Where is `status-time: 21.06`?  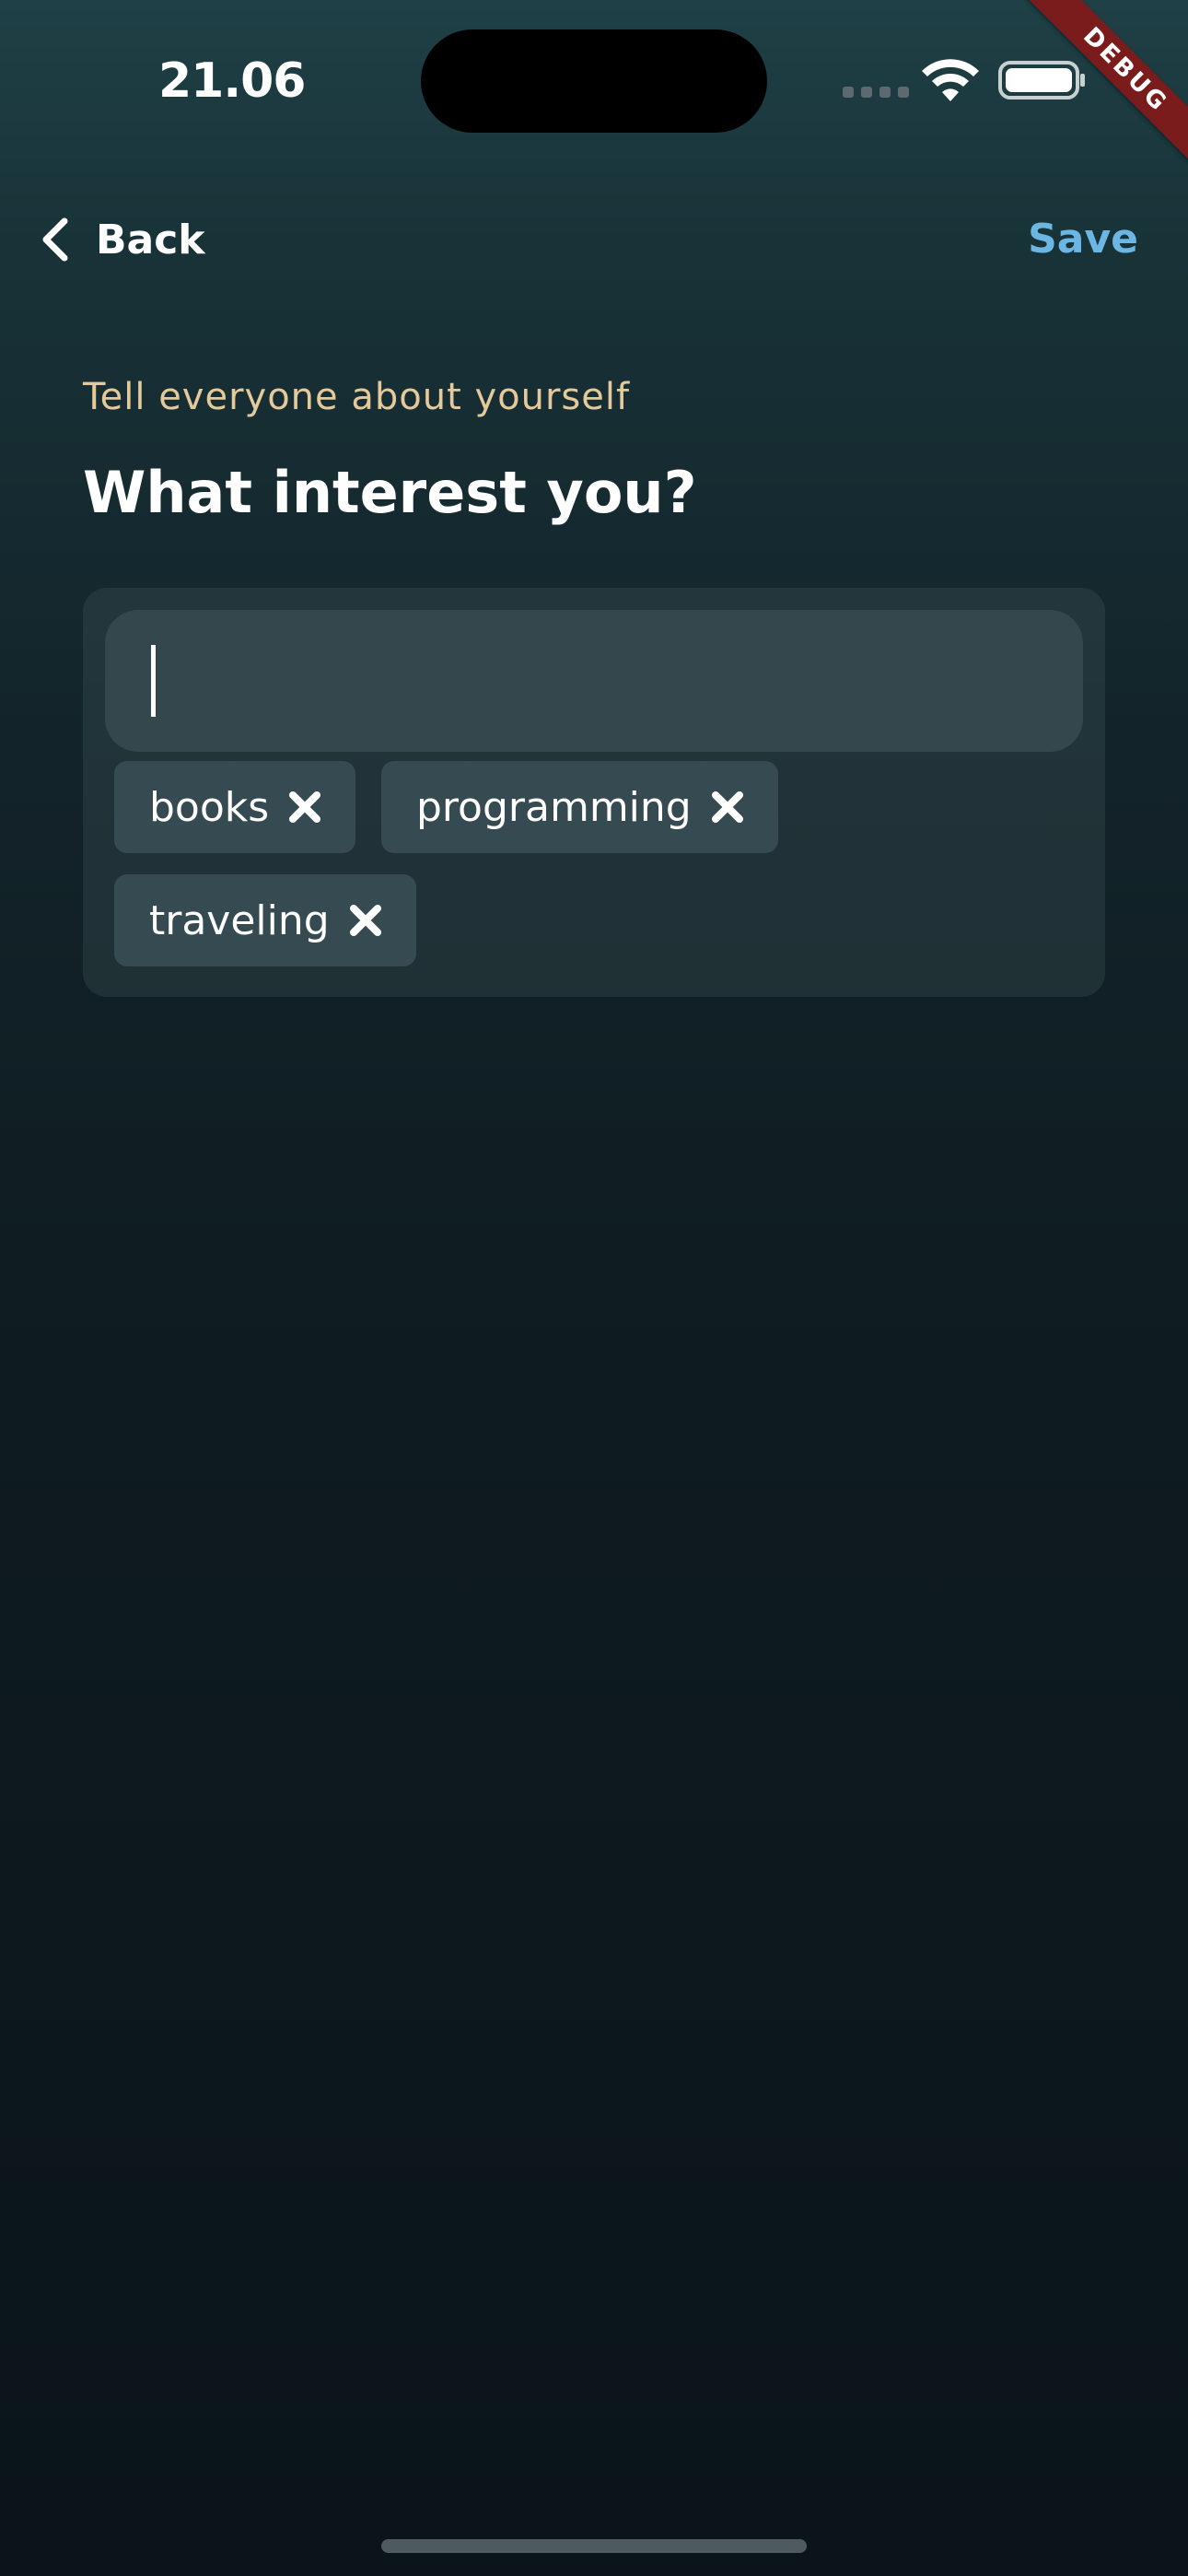
status-time: 21.06 is located at coordinates (232, 81).